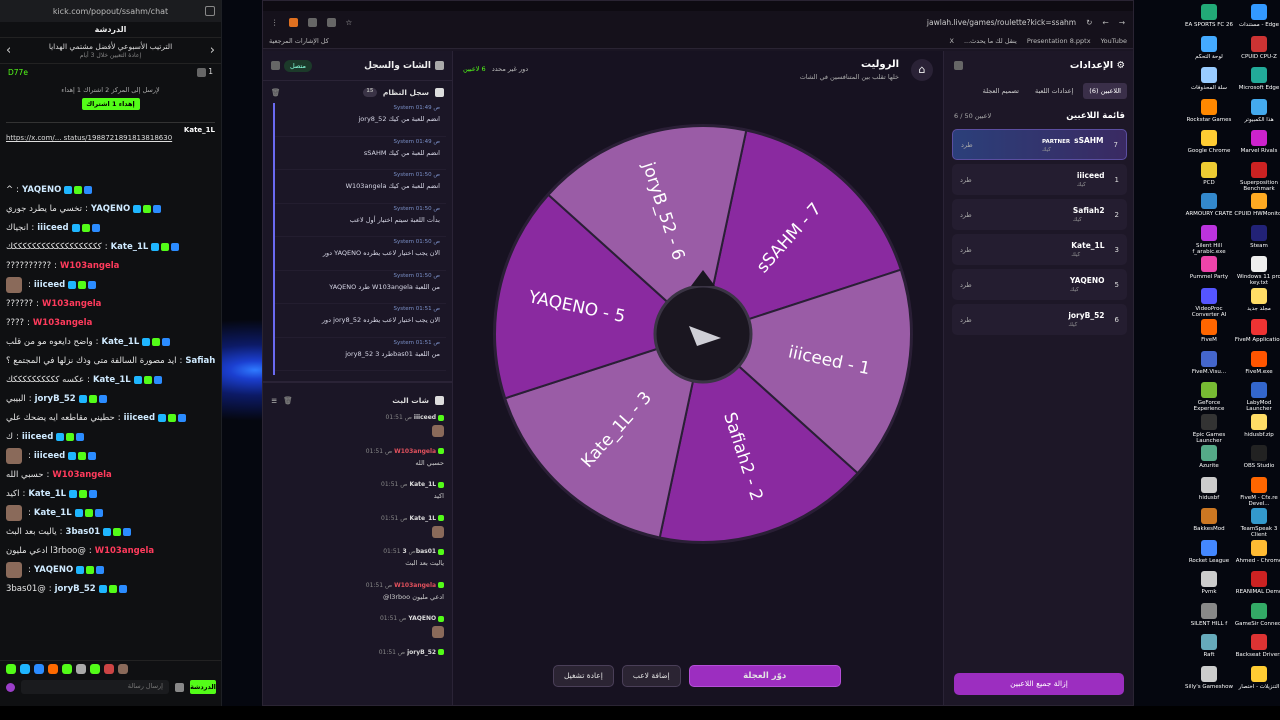  I want to click on home-icon: ⌂, so click(922, 70).